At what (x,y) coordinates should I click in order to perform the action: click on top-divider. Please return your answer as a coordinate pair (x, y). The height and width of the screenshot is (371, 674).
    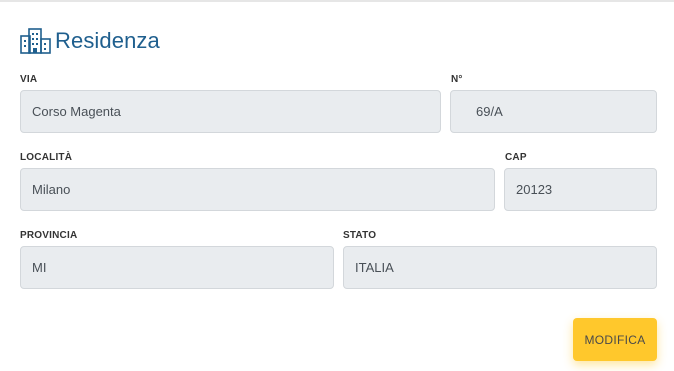
    Looking at the image, I should click on (337, 1).